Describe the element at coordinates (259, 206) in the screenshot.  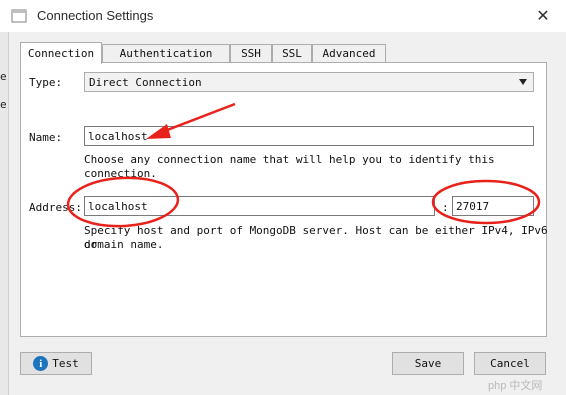
I see `address-host-input: localhost` at that location.